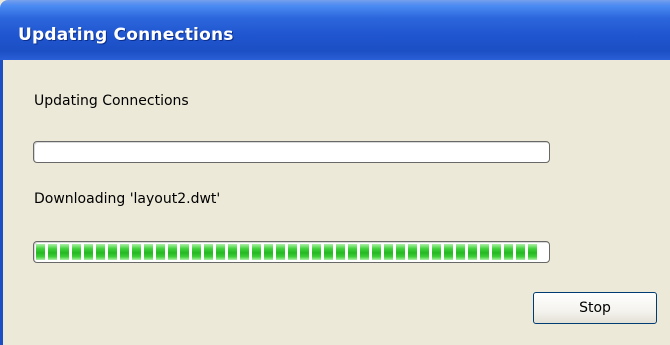 The height and width of the screenshot is (345, 670). I want to click on download-file-label: Downloading 'layout2.dwt', so click(127, 199).